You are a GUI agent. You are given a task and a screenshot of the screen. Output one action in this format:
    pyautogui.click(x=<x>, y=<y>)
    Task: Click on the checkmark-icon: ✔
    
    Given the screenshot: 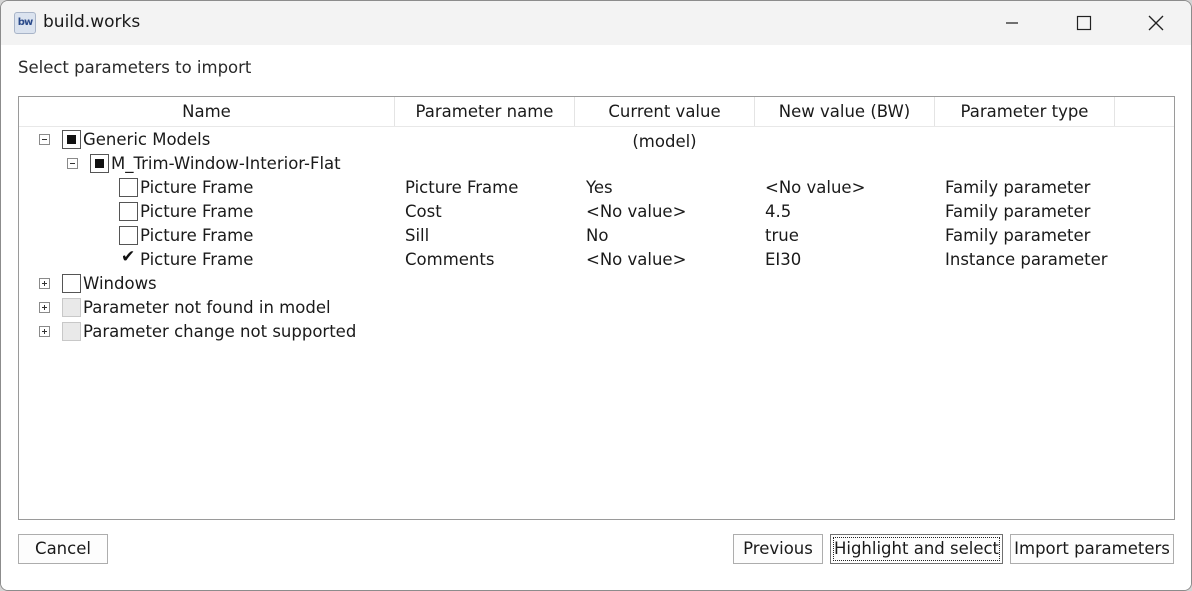 What is the action you would take?
    pyautogui.click(x=128, y=257)
    